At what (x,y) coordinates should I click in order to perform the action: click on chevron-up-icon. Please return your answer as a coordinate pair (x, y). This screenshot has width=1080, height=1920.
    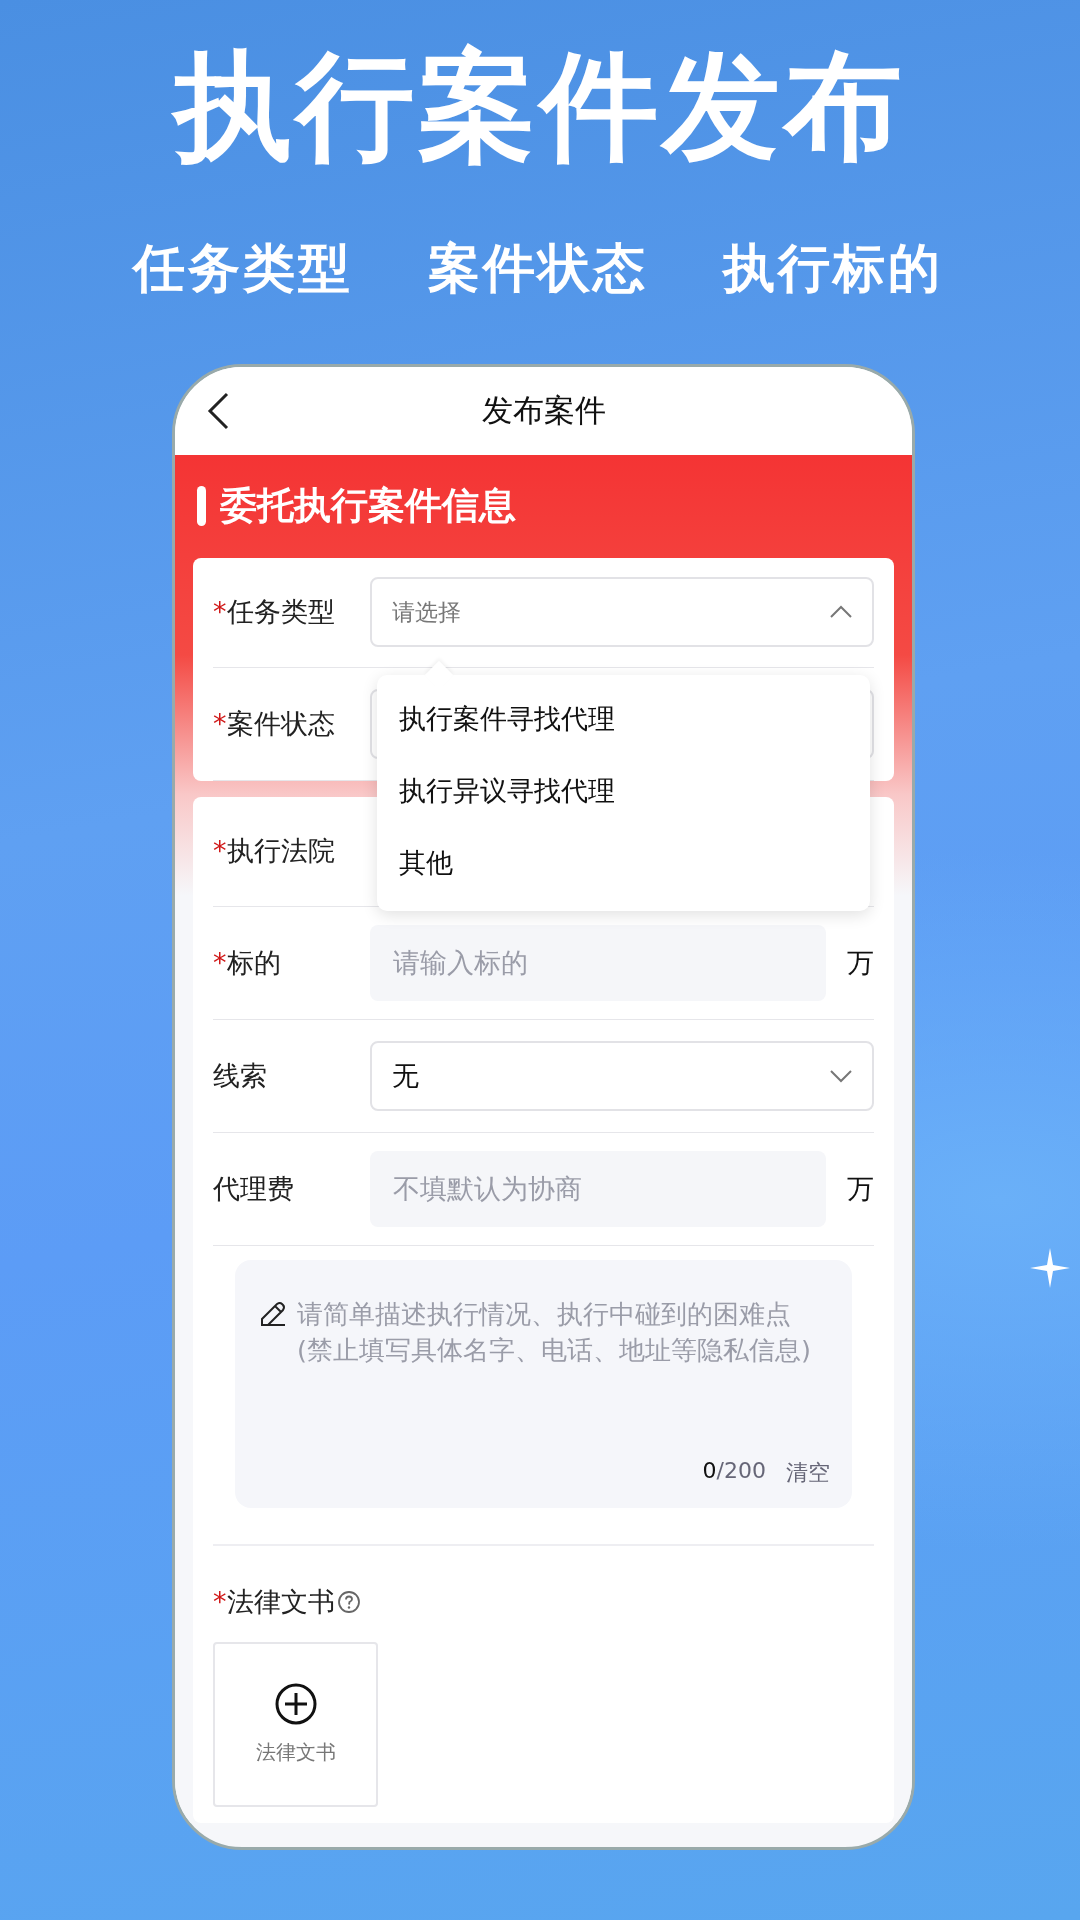
    Looking at the image, I should click on (841, 612).